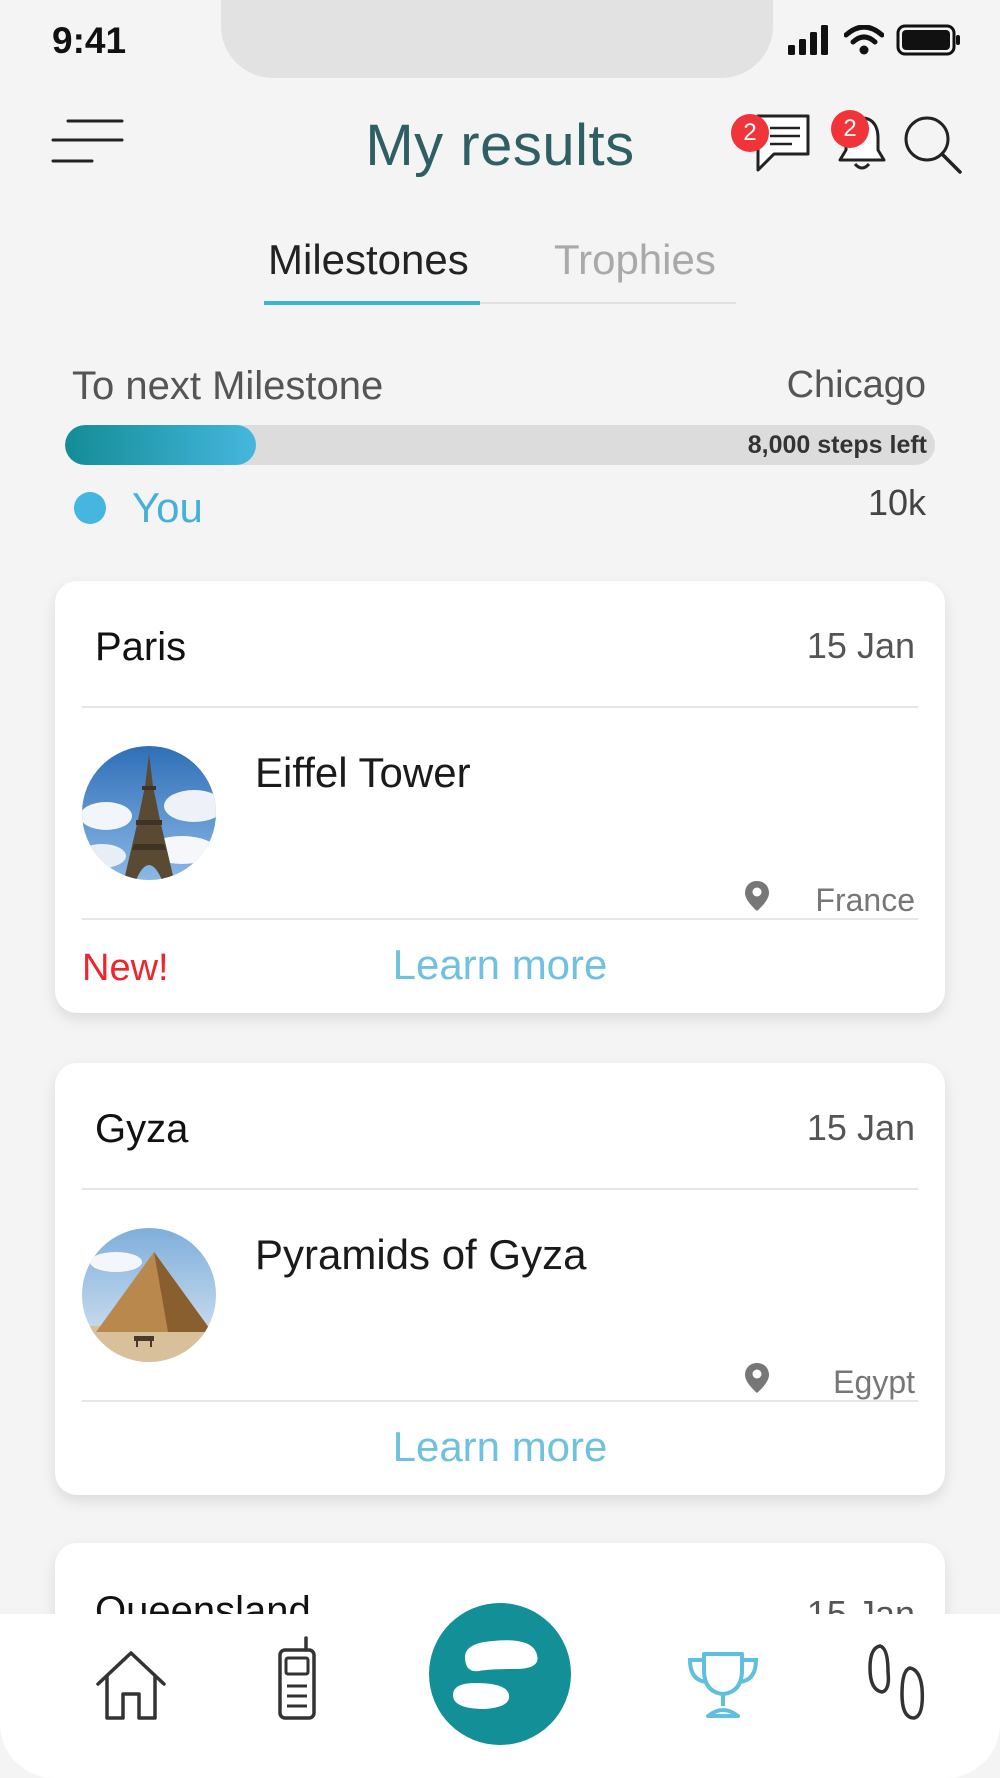 The height and width of the screenshot is (1778, 1000). I want to click on tab-milestones: Milestones, so click(368, 260).